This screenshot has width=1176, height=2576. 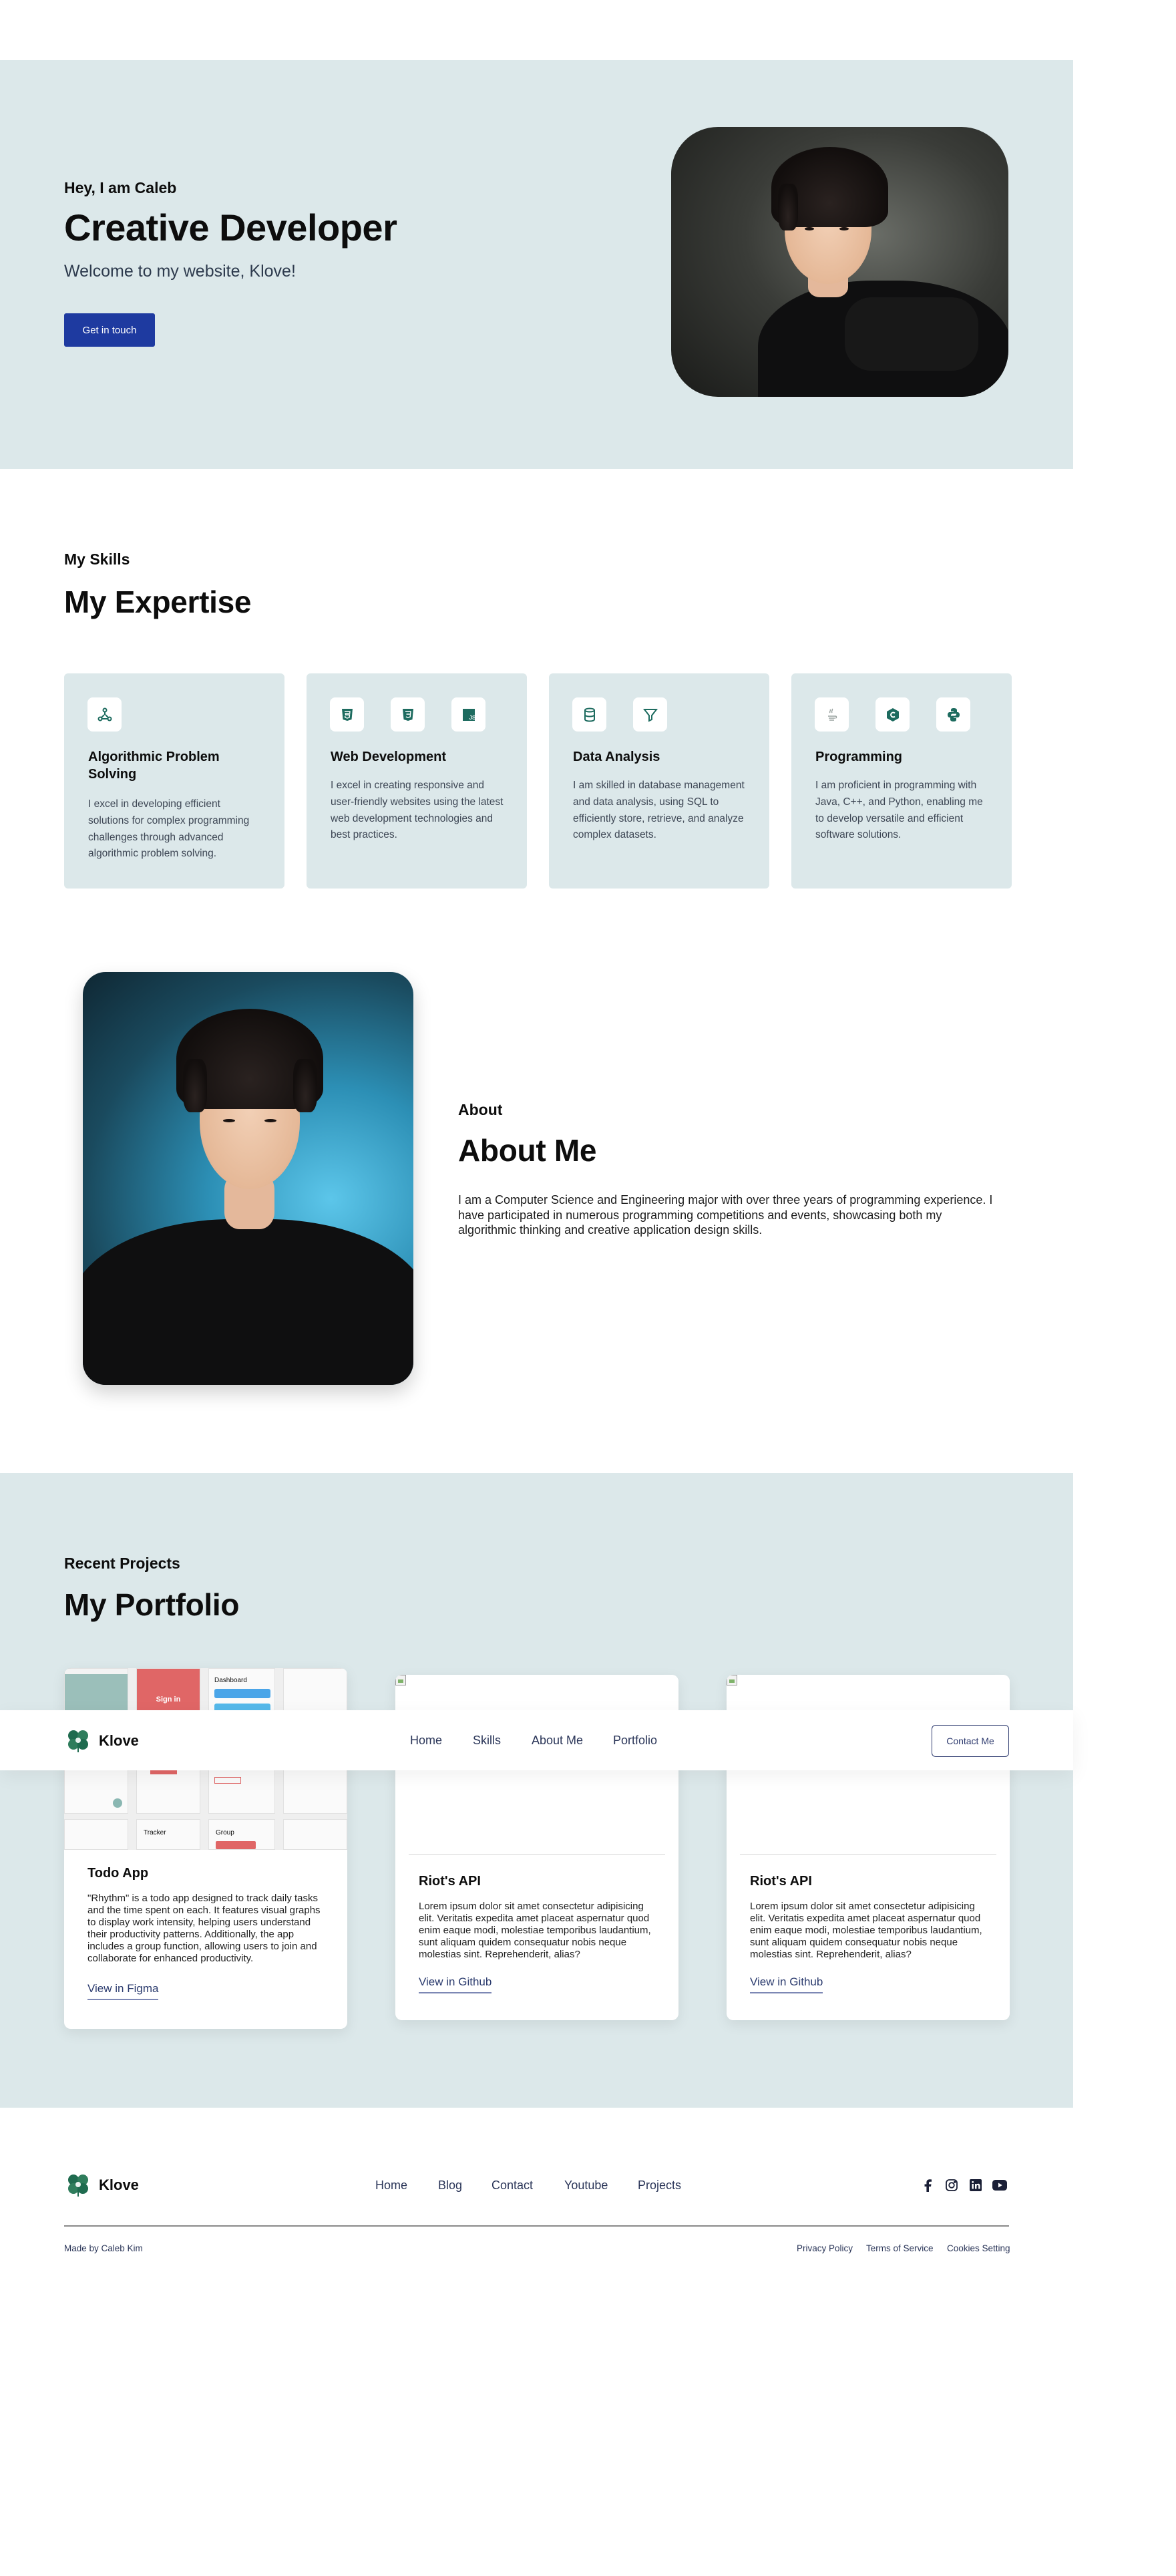 What do you see at coordinates (635, 1741) in the screenshot?
I see `nav-link-portfolio: Portfolio` at bounding box center [635, 1741].